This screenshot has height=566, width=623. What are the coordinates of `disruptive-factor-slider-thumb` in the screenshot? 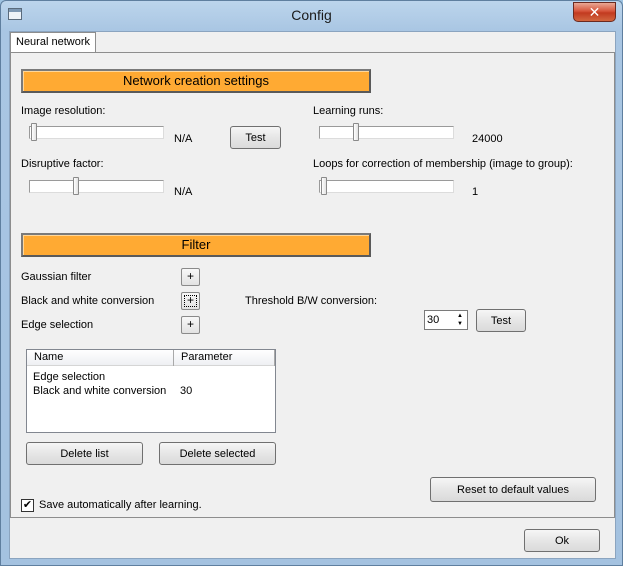 It's located at (76, 186).